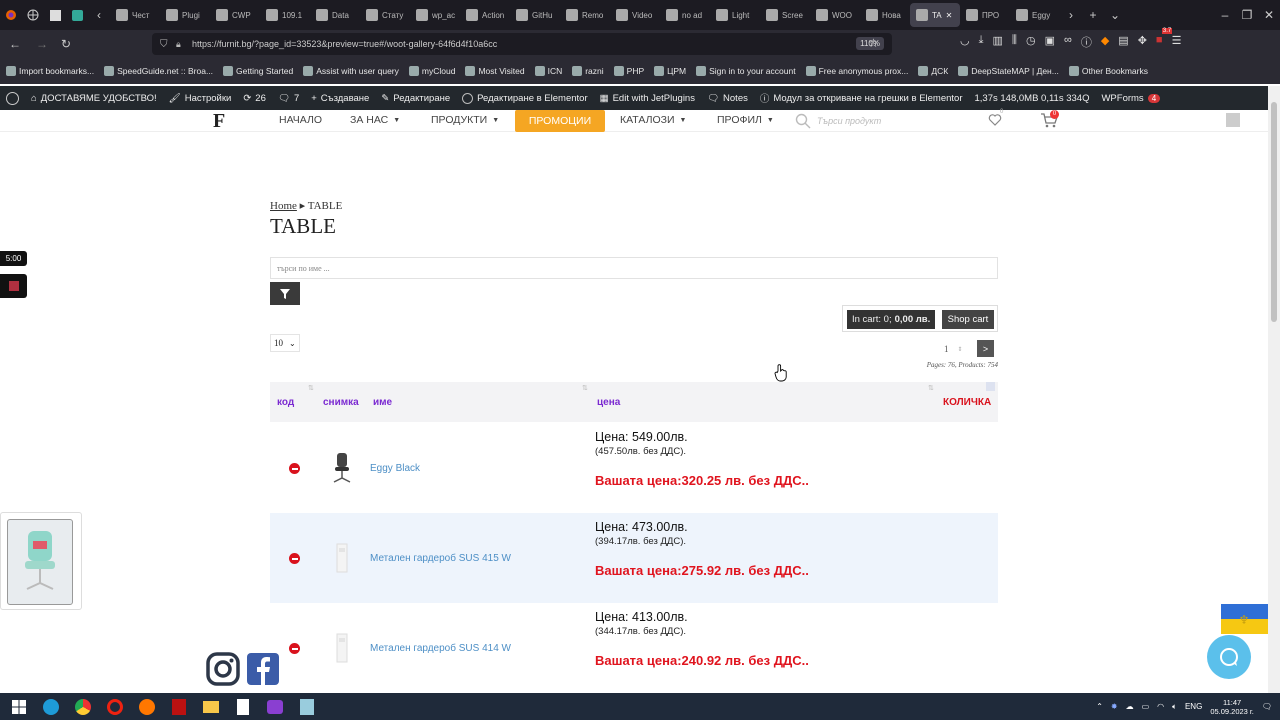  What do you see at coordinates (1123, 42) in the screenshot?
I see `screenshot-icon: ▤` at bounding box center [1123, 42].